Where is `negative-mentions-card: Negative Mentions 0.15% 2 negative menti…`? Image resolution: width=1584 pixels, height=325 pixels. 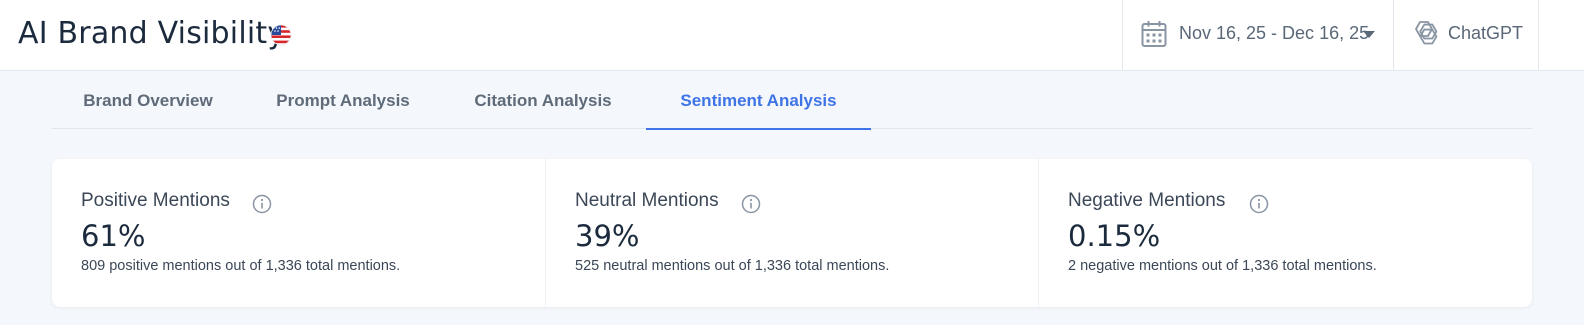 negative-mentions-card: Negative Mentions 0.15% 2 negative menti… is located at coordinates (1285, 233).